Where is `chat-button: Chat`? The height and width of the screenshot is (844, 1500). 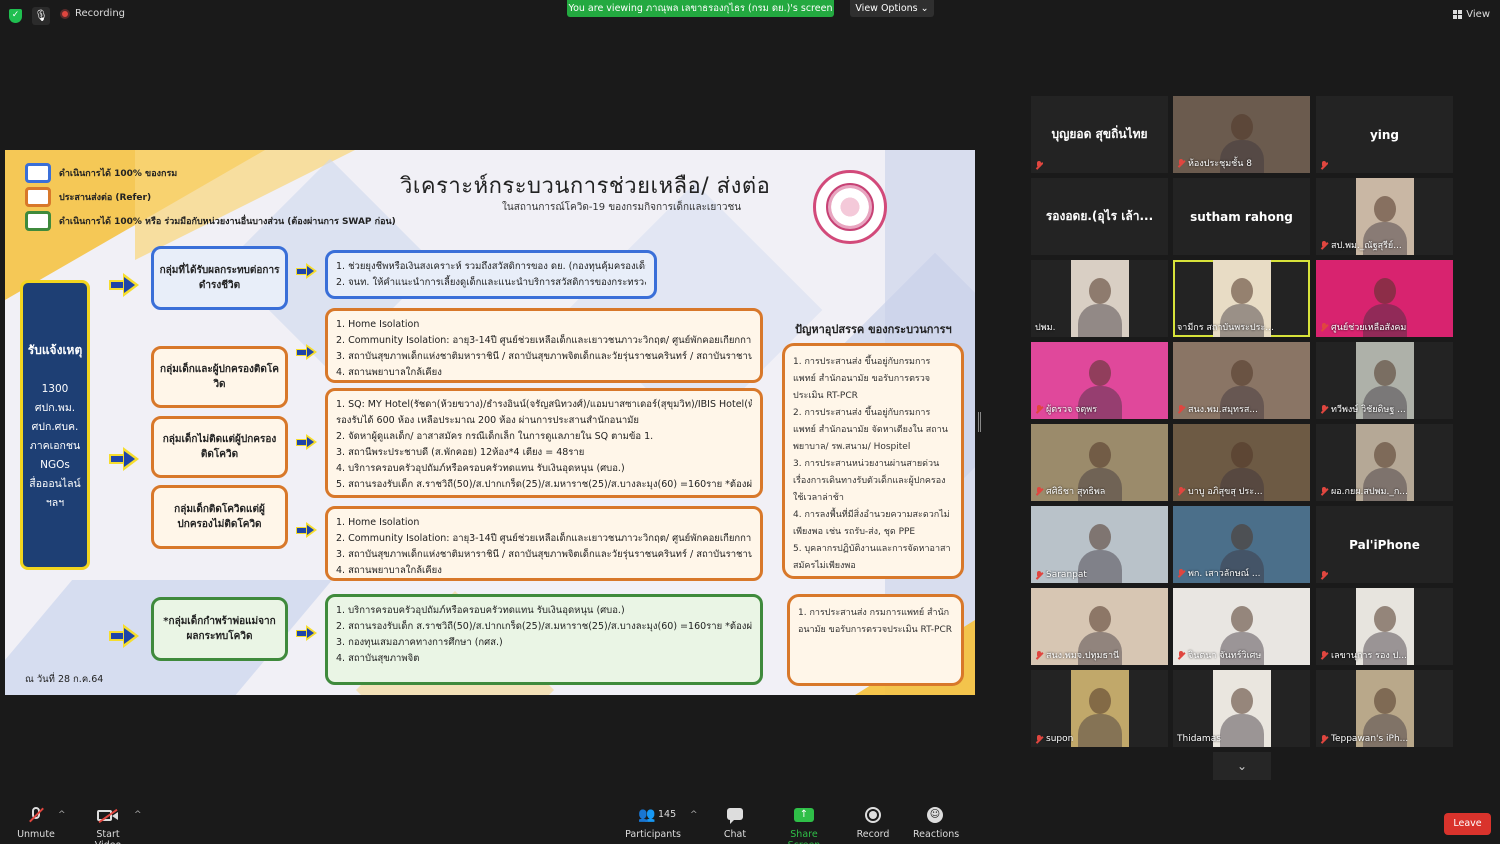 chat-button: Chat is located at coordinates (735, 823).